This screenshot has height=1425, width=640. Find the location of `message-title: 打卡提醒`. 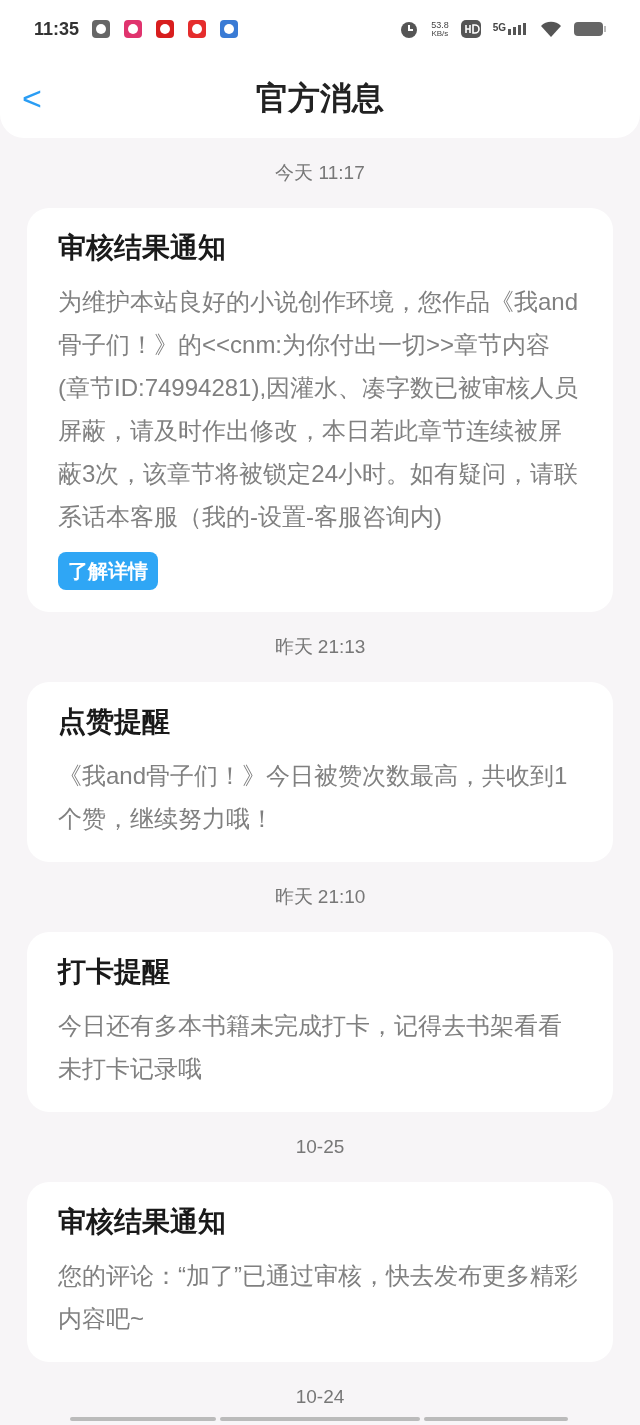

message-title: 打卡提醒 is located at coordinates (114, 972).